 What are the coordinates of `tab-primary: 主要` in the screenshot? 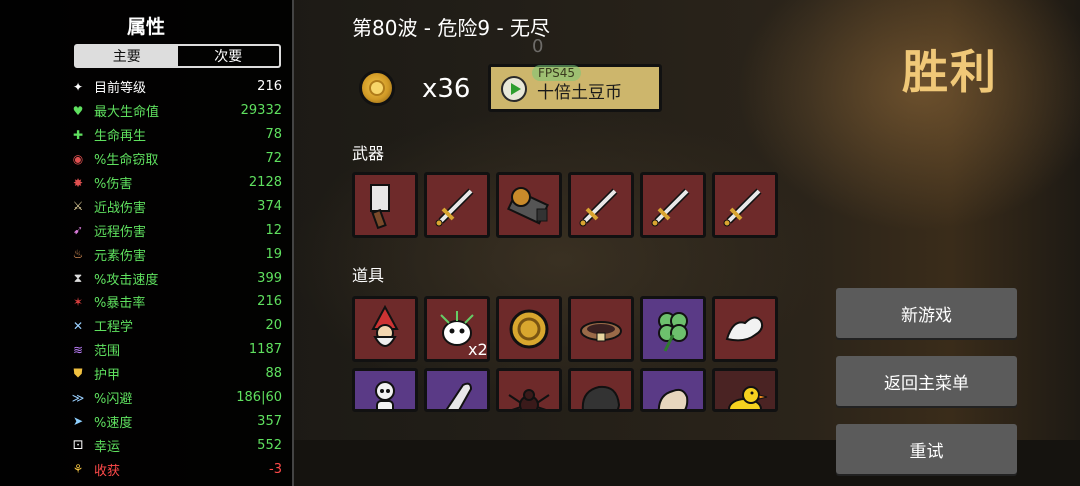 It's located at (127, 56).